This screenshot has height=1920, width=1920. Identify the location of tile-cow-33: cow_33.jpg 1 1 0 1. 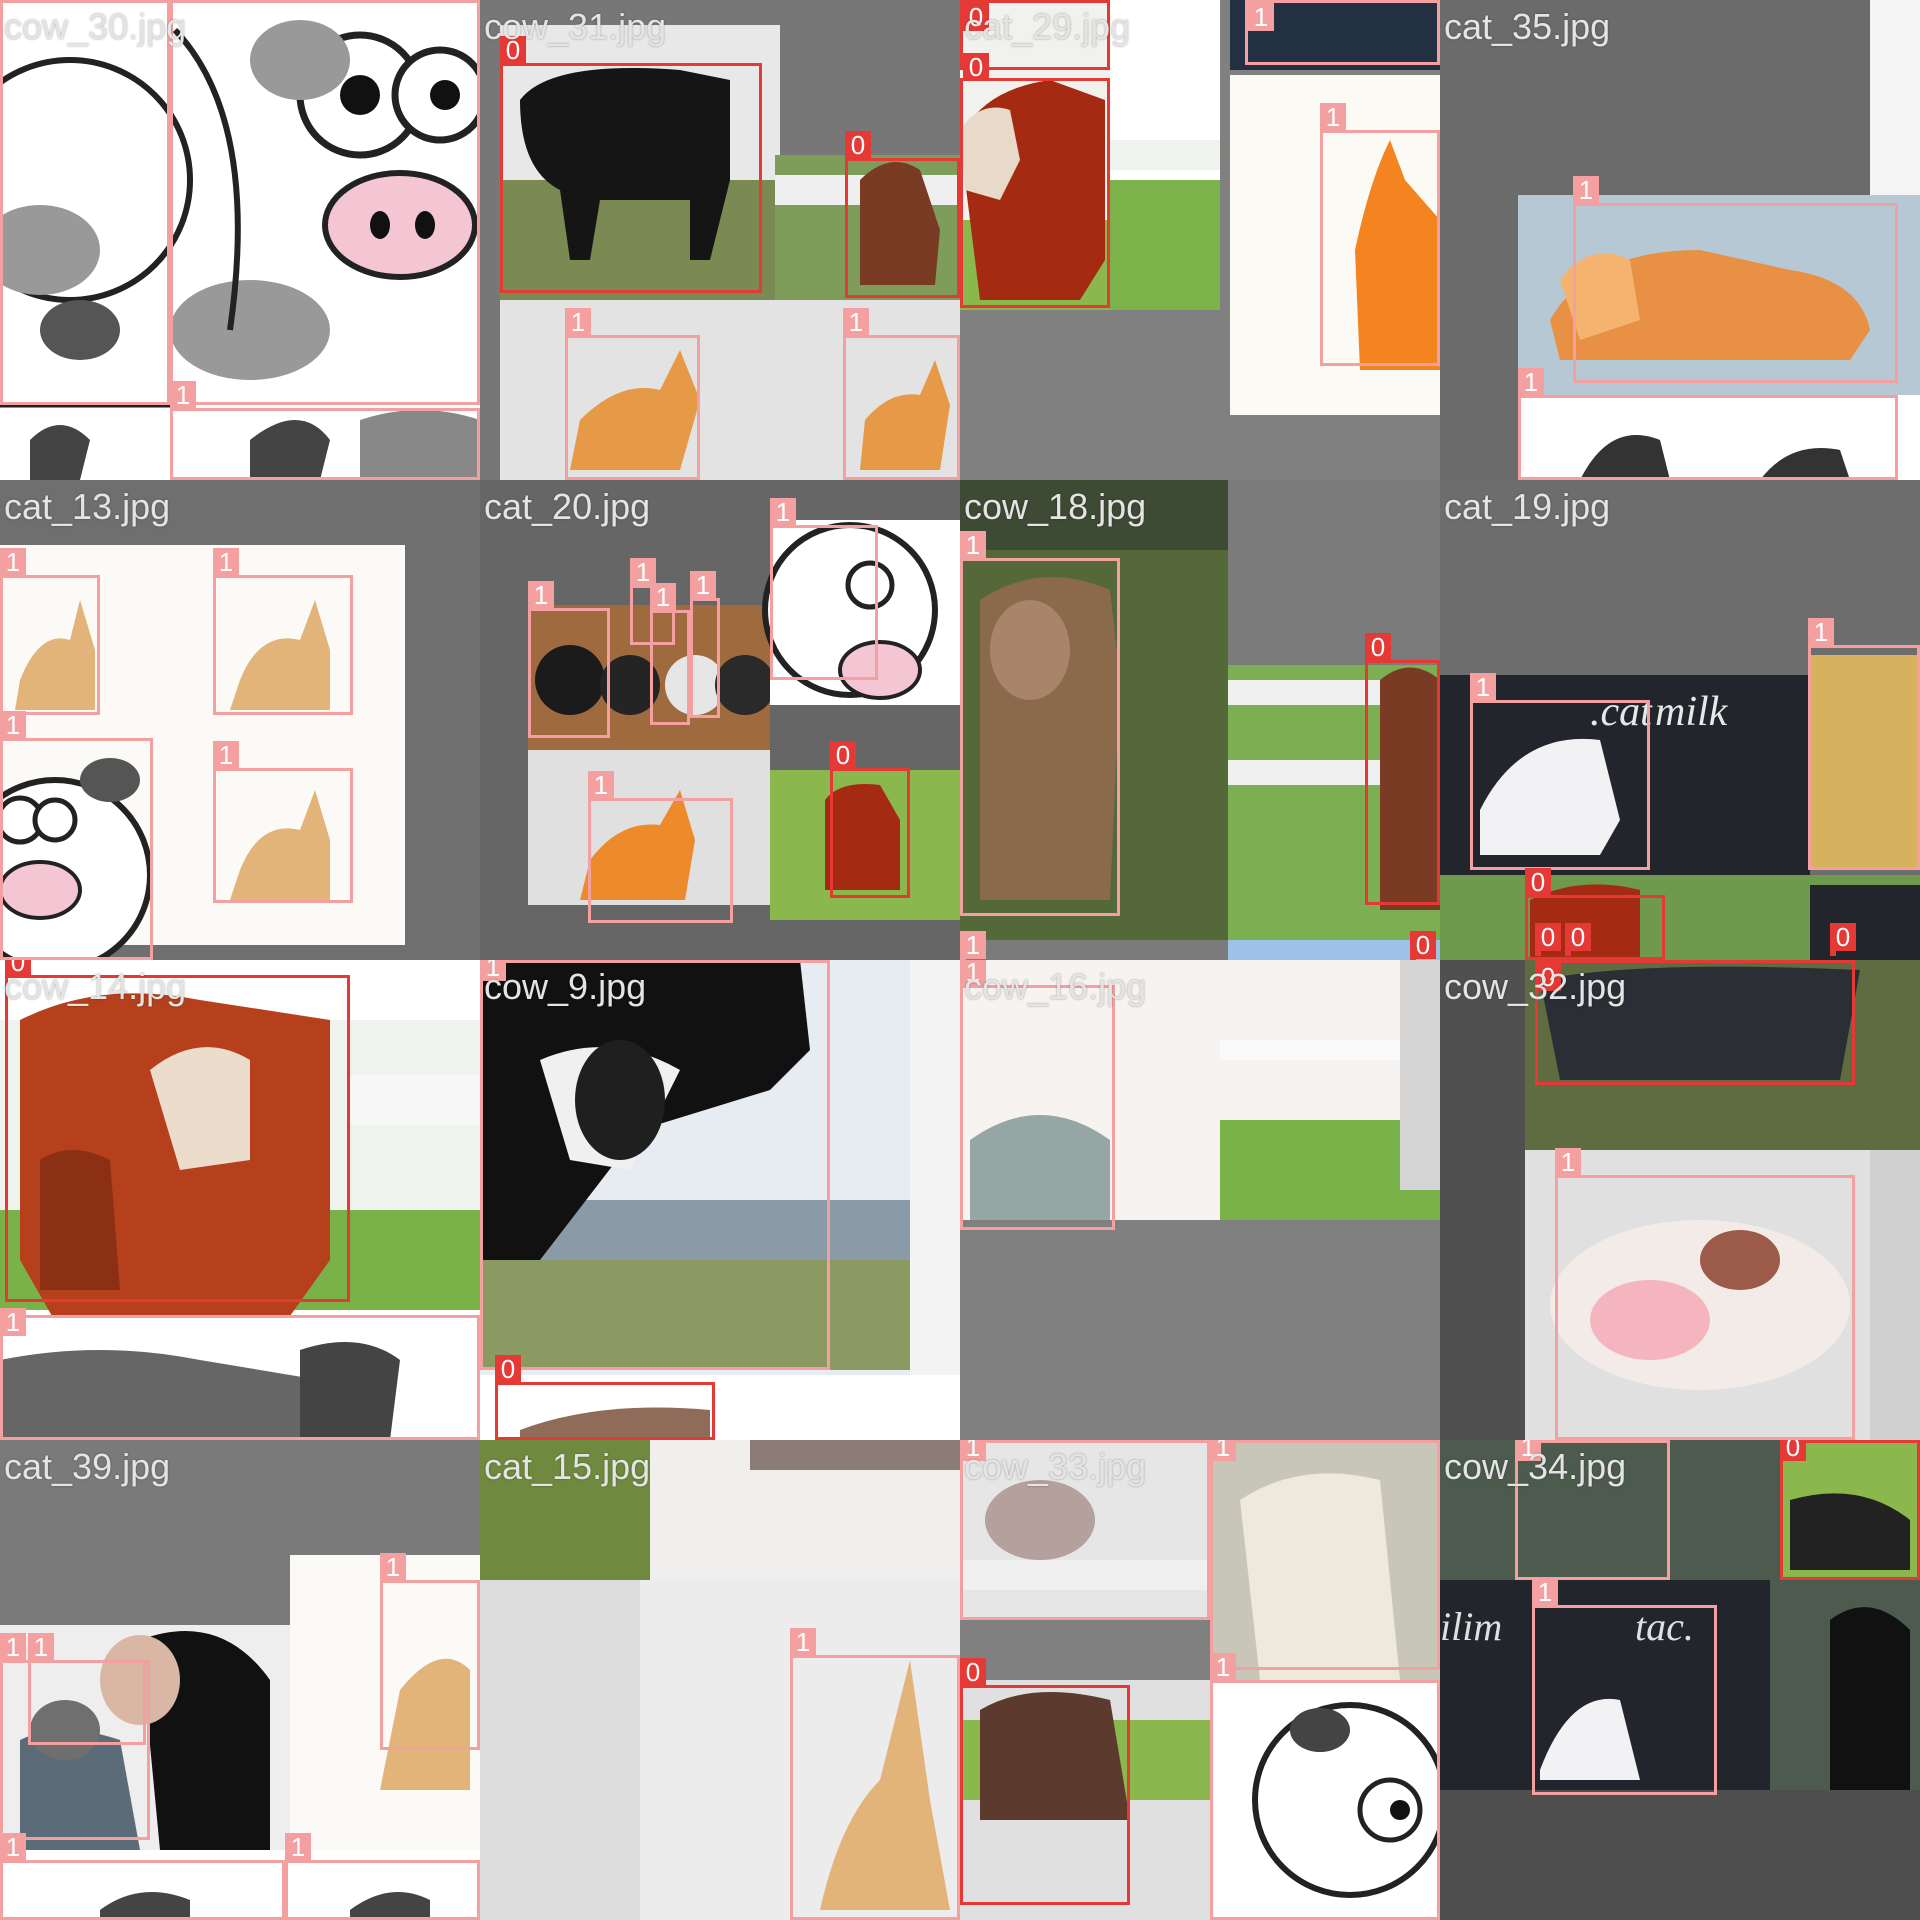
(1200, 1680).